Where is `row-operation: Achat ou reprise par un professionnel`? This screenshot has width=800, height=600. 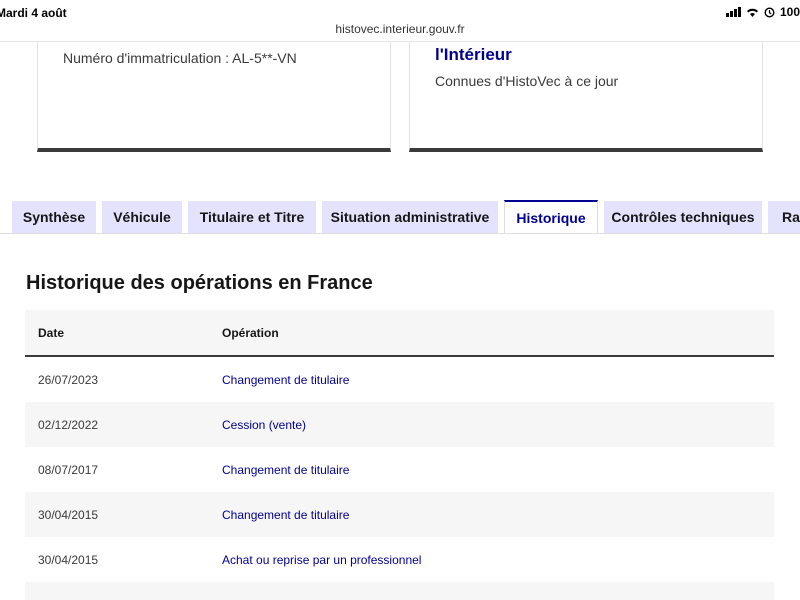 row-operation: Achat ou reprise par un professionnel is located at coordinates (322, 560).